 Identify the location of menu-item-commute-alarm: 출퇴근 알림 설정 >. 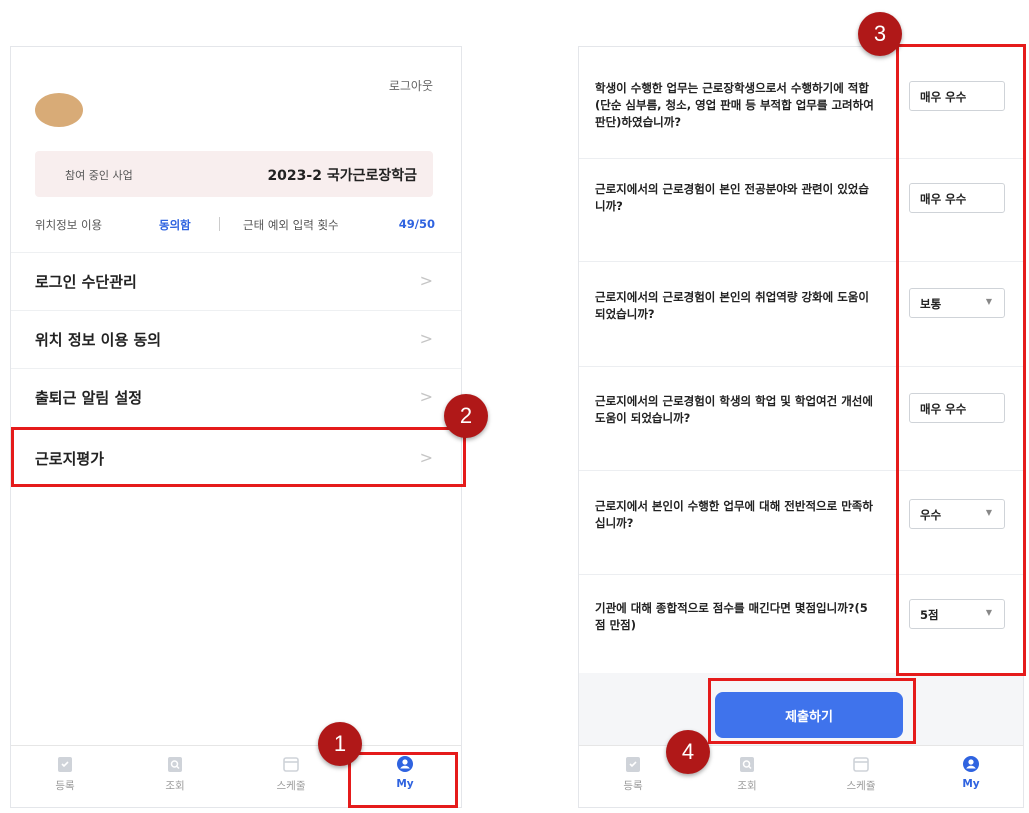
(236, 397).